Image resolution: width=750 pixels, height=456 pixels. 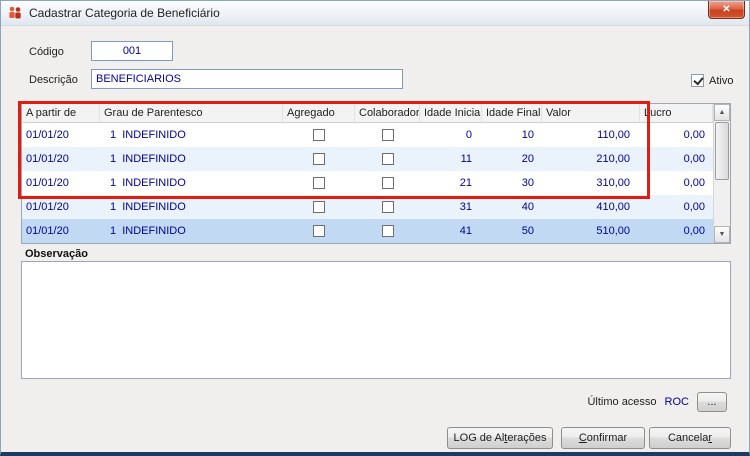 What do you see at coordinates (613, 159) in the screenshot?
I see `grid-cell: 210,00` at bounding box center [613, 159].